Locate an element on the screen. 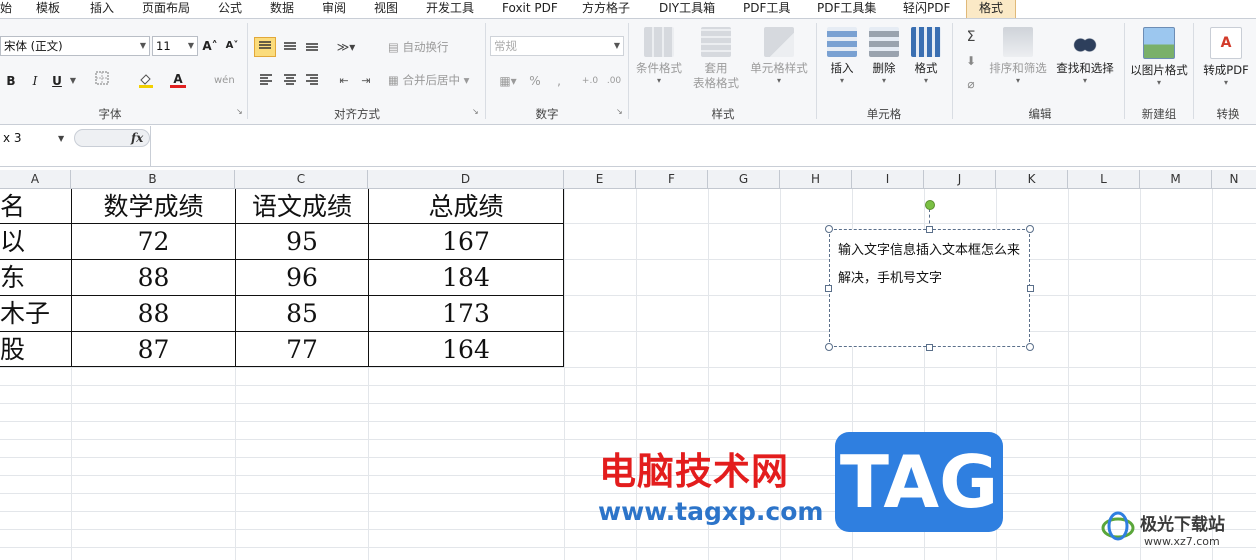 The width and height of the screenshot is (1256, 560). cell-styles-button: 单元格样式 ▾ is located at coordinates (779, 56).